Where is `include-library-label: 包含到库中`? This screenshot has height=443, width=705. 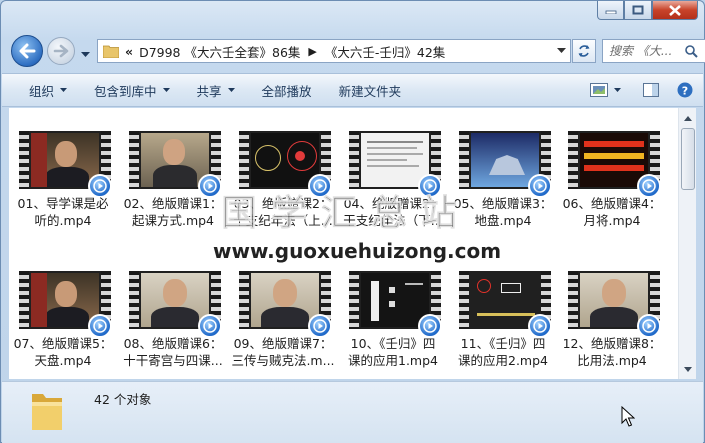 include-library-label: 包含到库中 is located at coordinates (125, 91).